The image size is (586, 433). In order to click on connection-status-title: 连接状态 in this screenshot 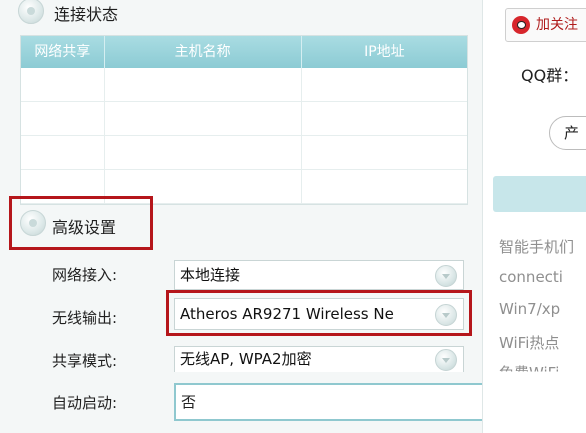, I will do `click(86, 14)`.